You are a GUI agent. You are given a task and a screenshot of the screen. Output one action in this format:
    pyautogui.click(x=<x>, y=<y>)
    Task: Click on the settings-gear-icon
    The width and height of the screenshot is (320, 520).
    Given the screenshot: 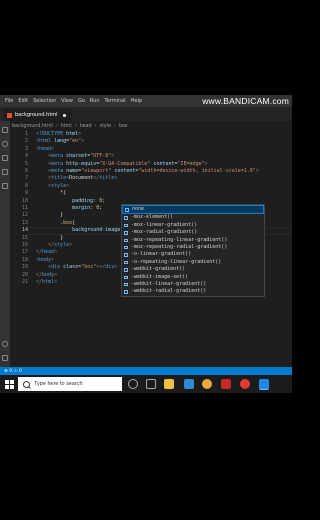 What is the action you would take?
    pyautogui.click(x=5, y=358)
    